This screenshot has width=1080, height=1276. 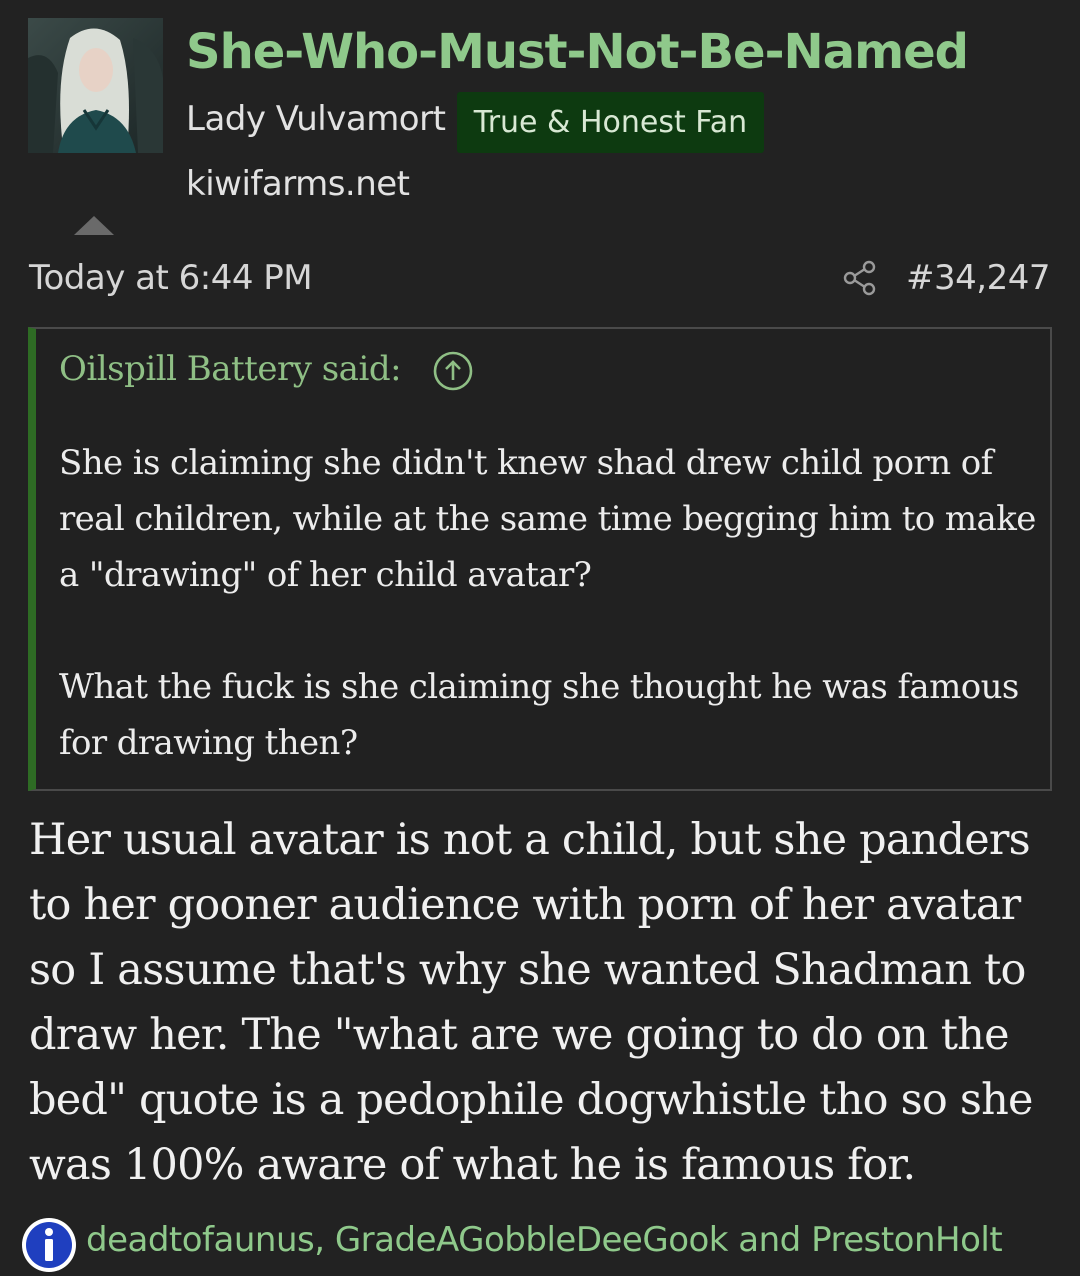 I want to click on post-date: Today at 6:44 PM, so click(x=171, y=278).